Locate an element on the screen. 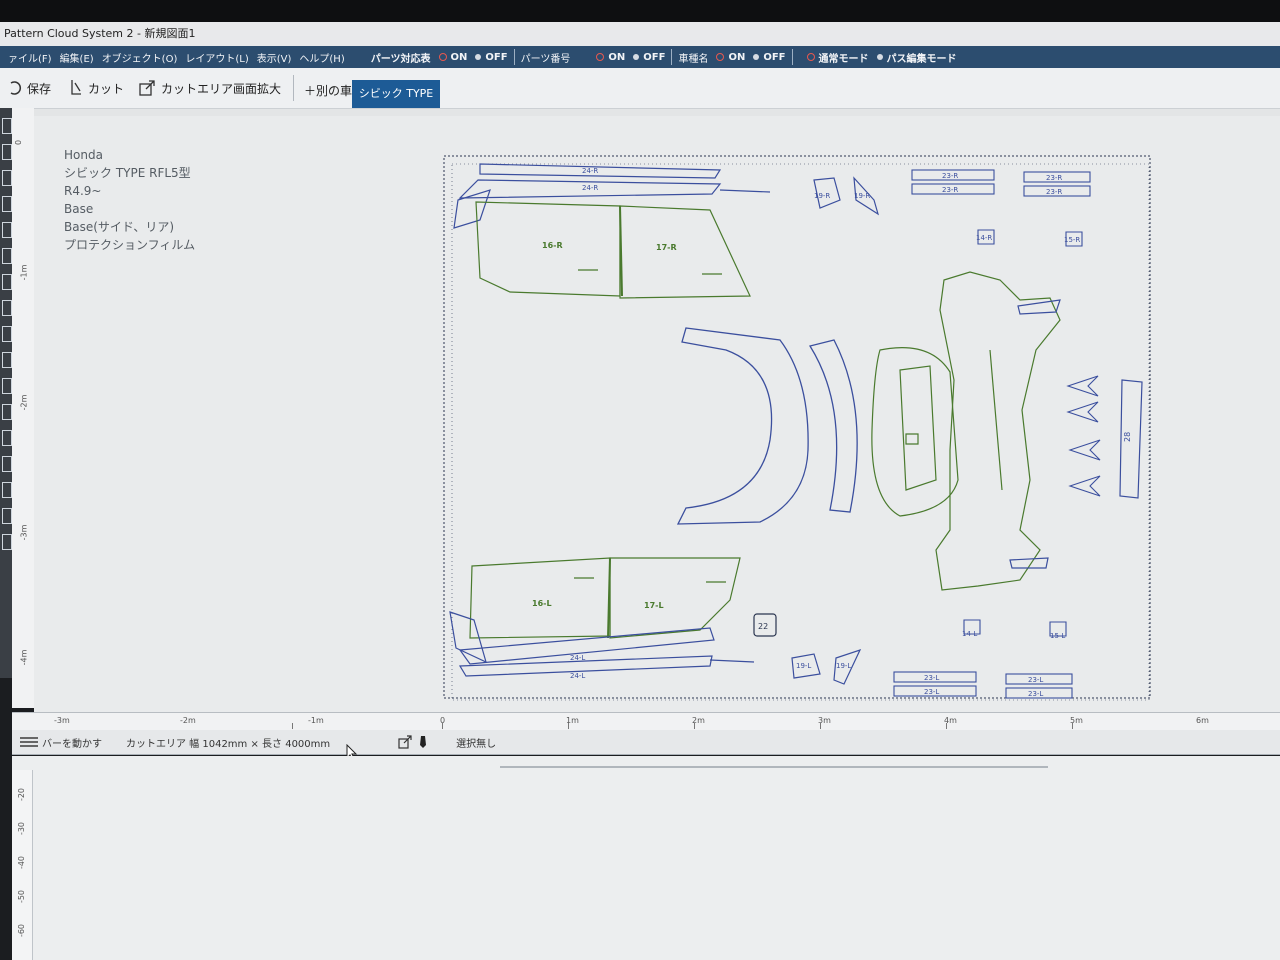 The width and height of the screenshot is (1280, 960). vertical-ruler: 0 -1m -2m -3m -4m is located at coordinates (23, 408).